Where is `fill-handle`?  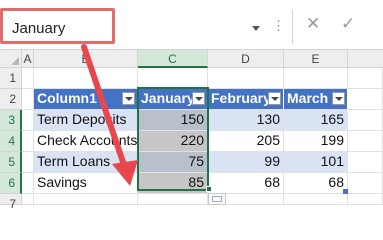 fill-handle is located at coordinates (209, 189).